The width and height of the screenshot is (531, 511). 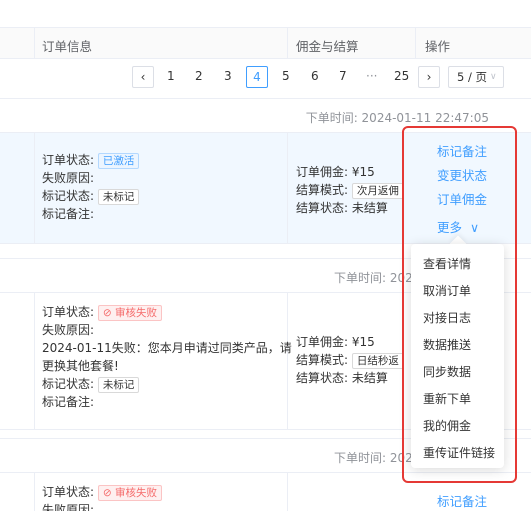 I want to click on order-time: 下单时间: 2024-01-11 22:47:05, so click(x=397, y=118).